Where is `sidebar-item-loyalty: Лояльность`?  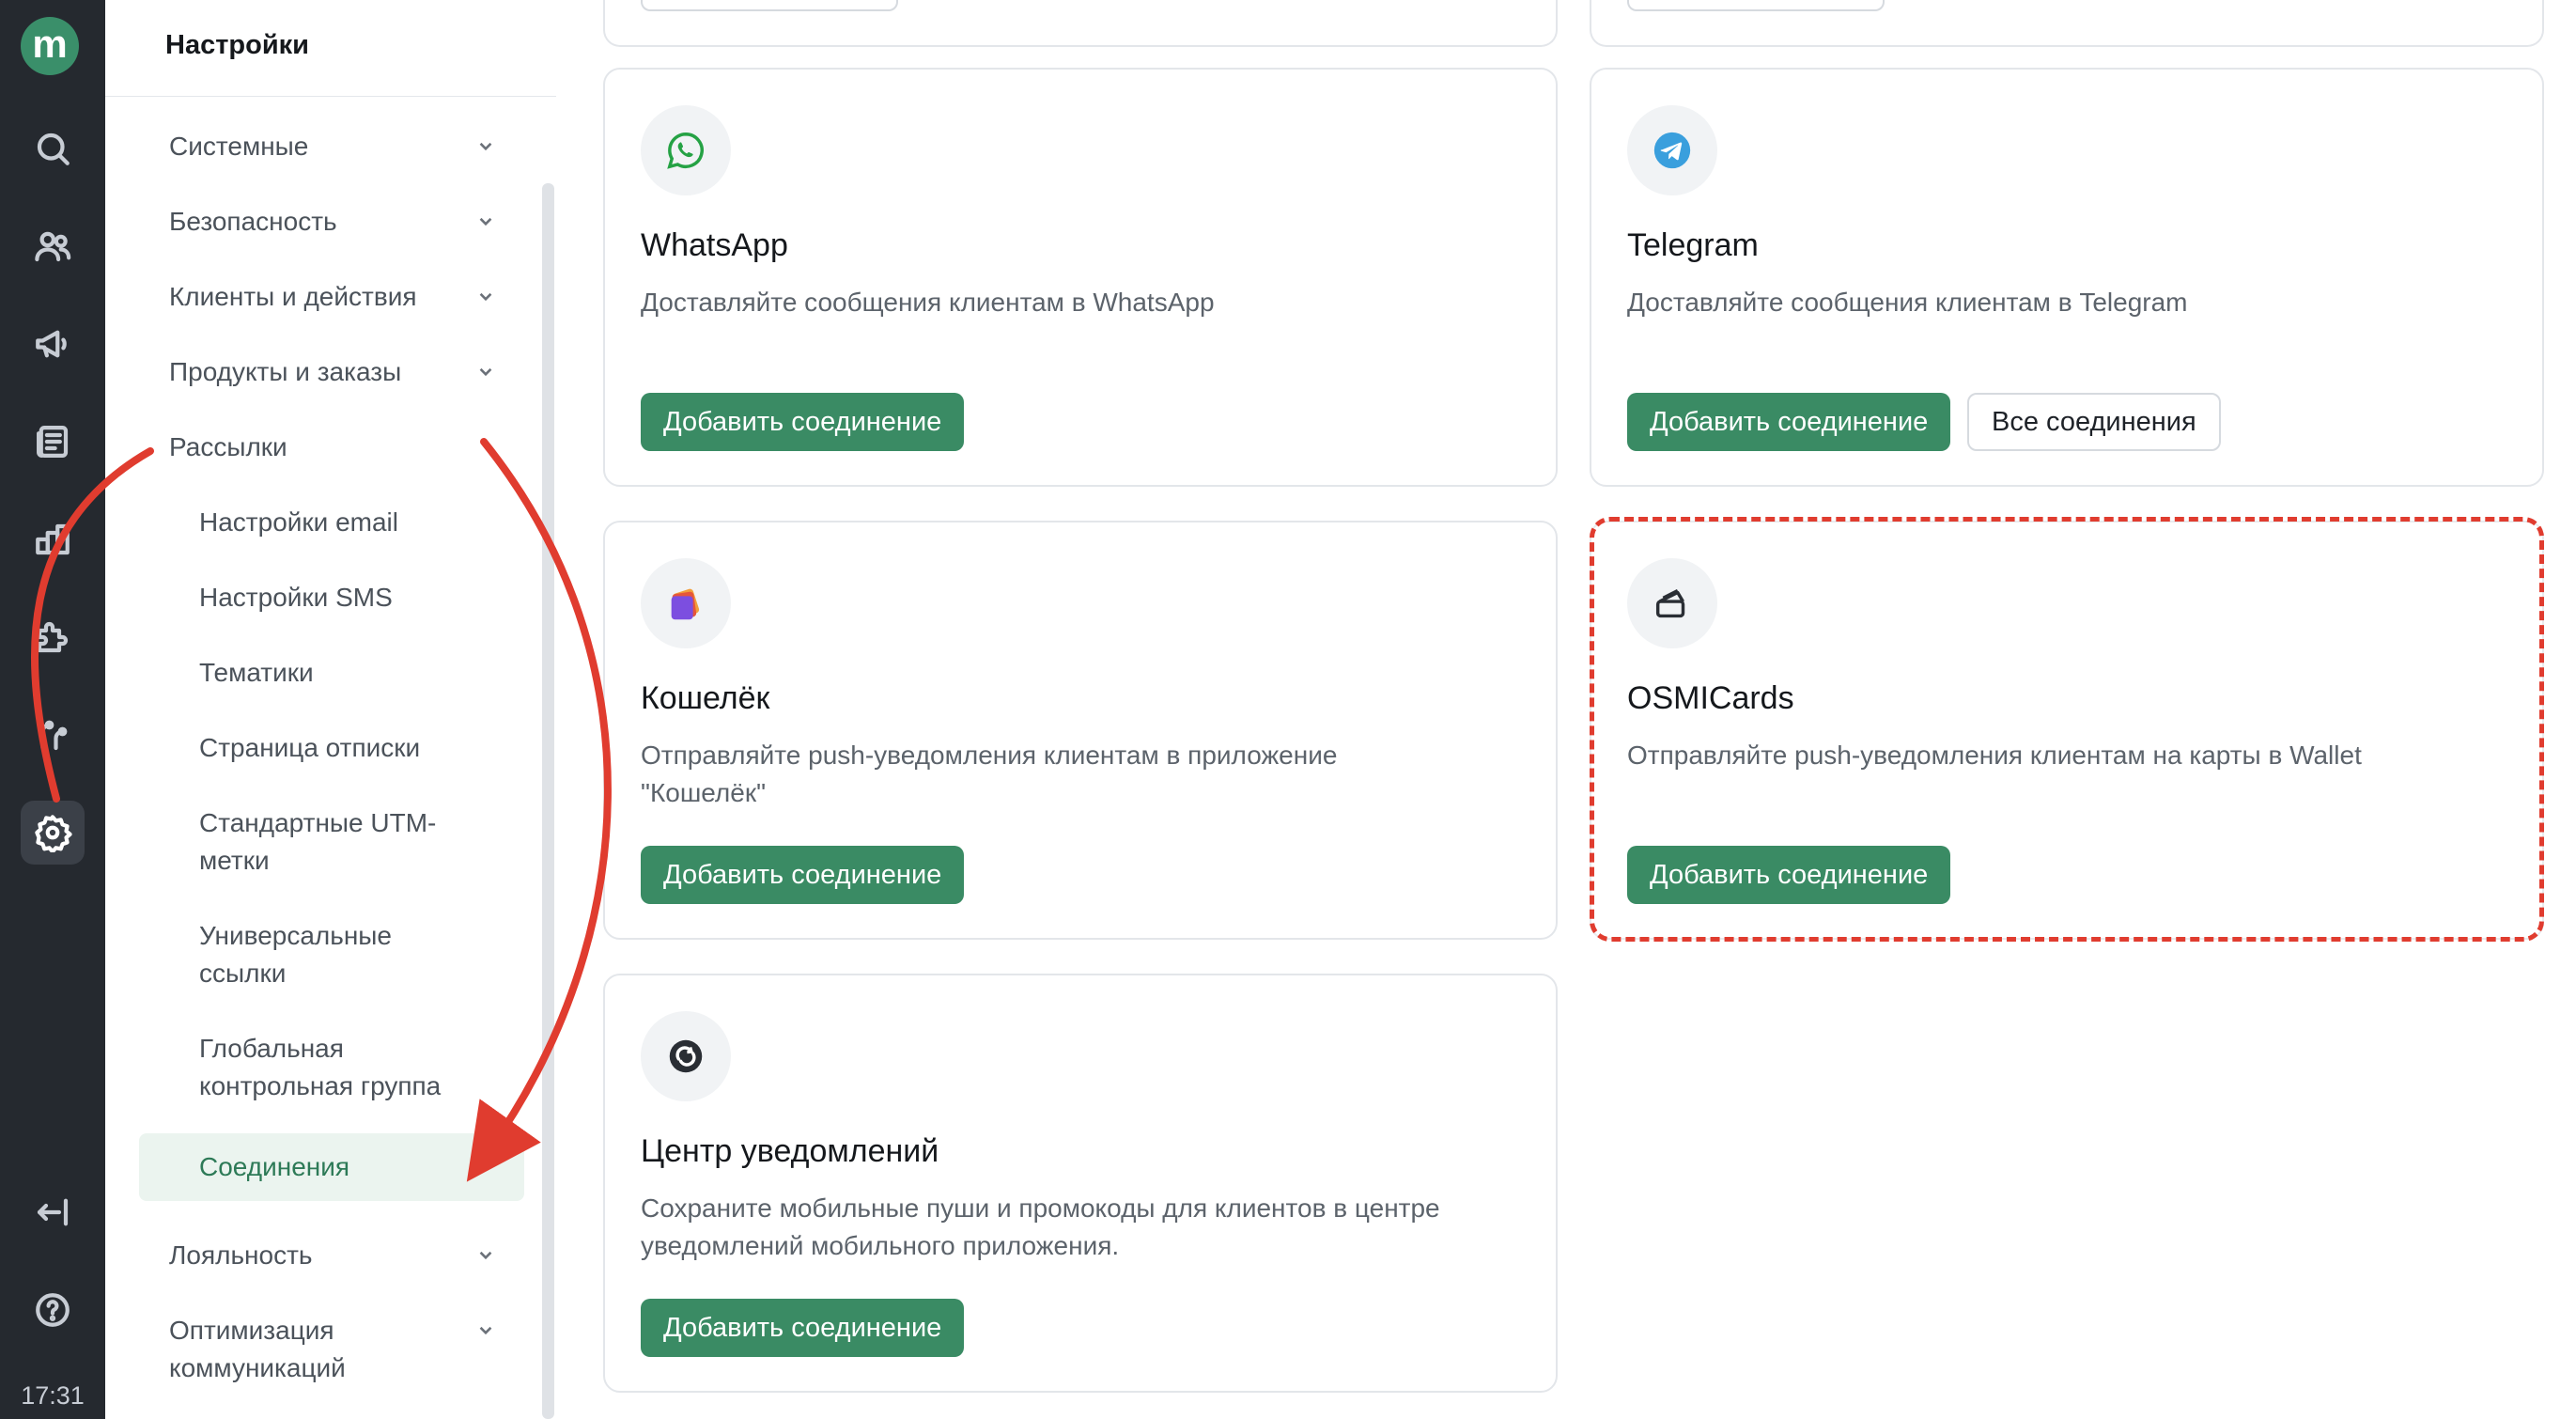
sidebar-item-loyalty: Лояльность is located at coordinates (348, 1255).